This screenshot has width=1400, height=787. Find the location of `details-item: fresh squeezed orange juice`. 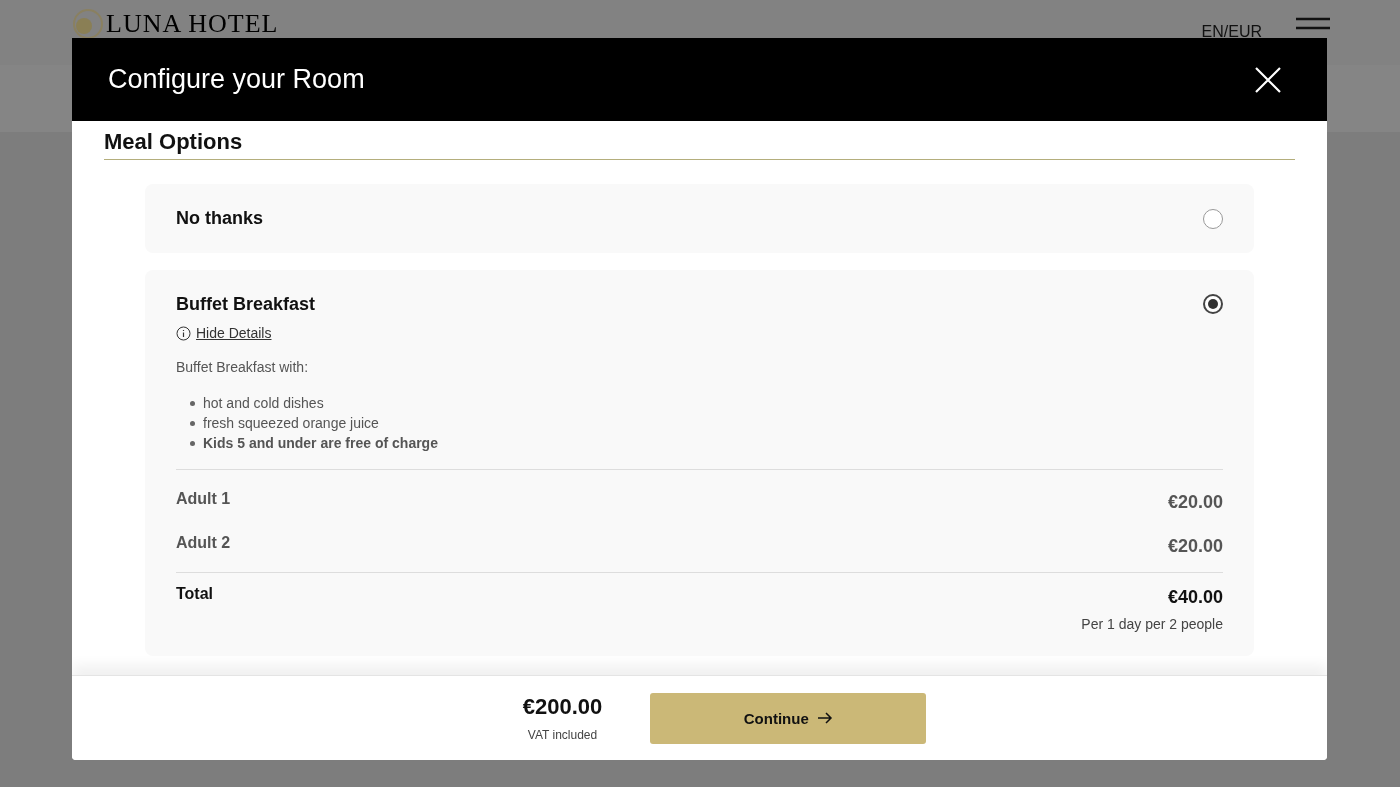

details-item: fresh squeezed orange juice is located at coordinates (291, 423).